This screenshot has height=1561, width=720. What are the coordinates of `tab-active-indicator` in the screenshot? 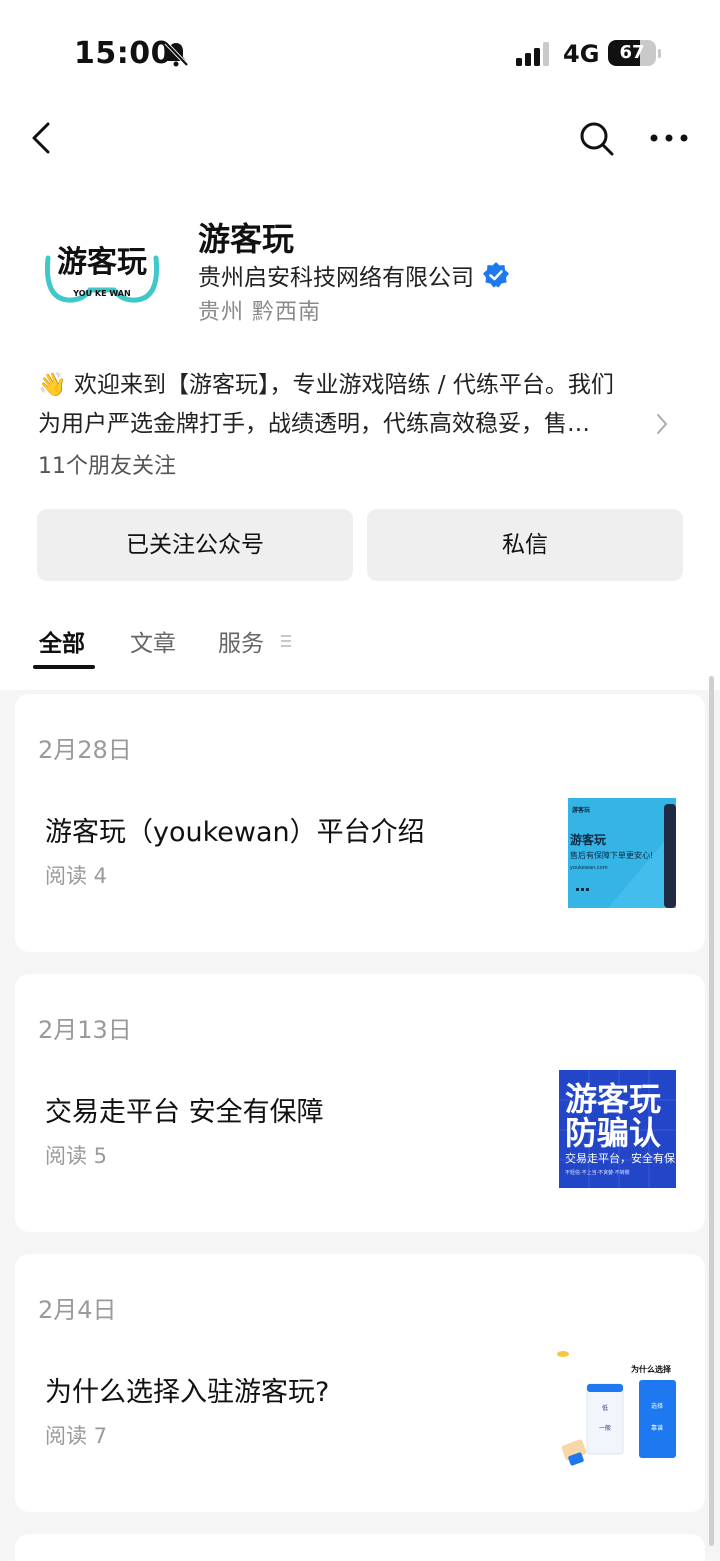 It's located at (64, 667).